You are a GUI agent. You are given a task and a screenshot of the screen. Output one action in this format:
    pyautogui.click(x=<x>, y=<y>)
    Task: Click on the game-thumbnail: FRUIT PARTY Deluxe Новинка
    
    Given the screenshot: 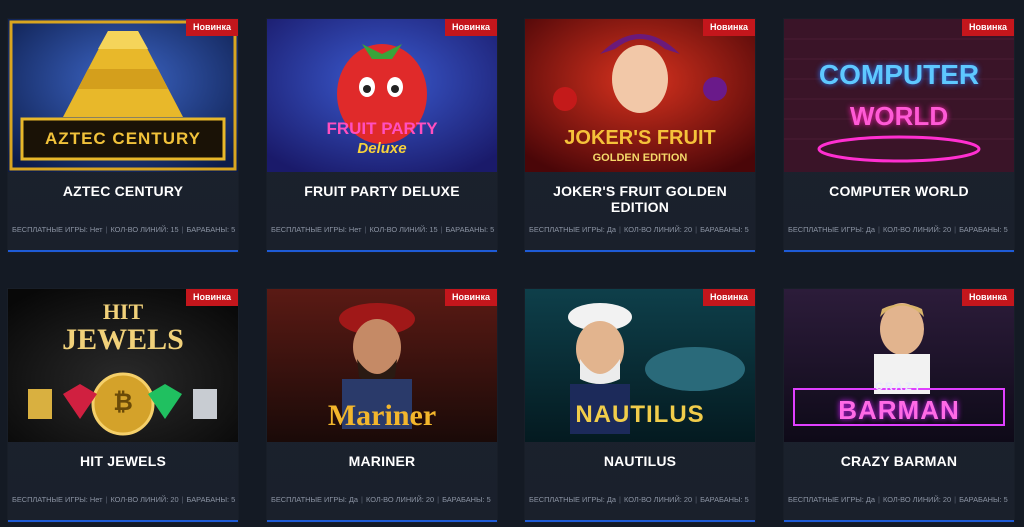 What is the action you would take?
    pyautogui.click(x=382, y=95)
    